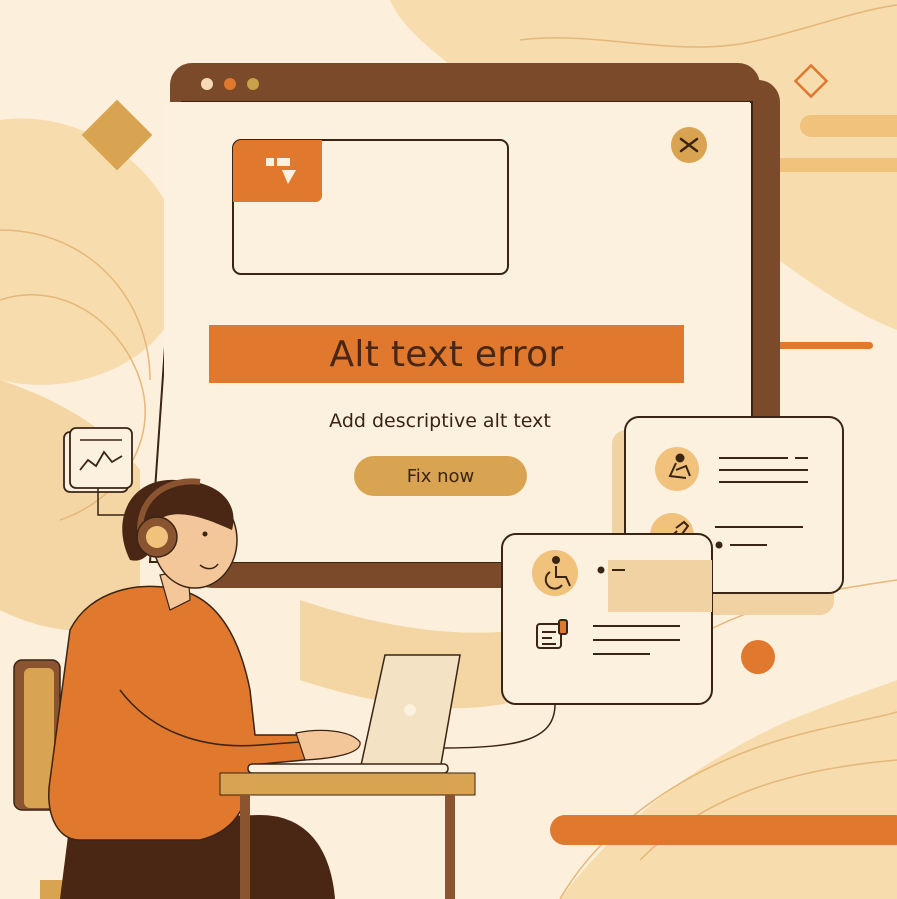 The image size is (897, 899). I want to click on bg-blob-bottom-right, so click(728, 789).